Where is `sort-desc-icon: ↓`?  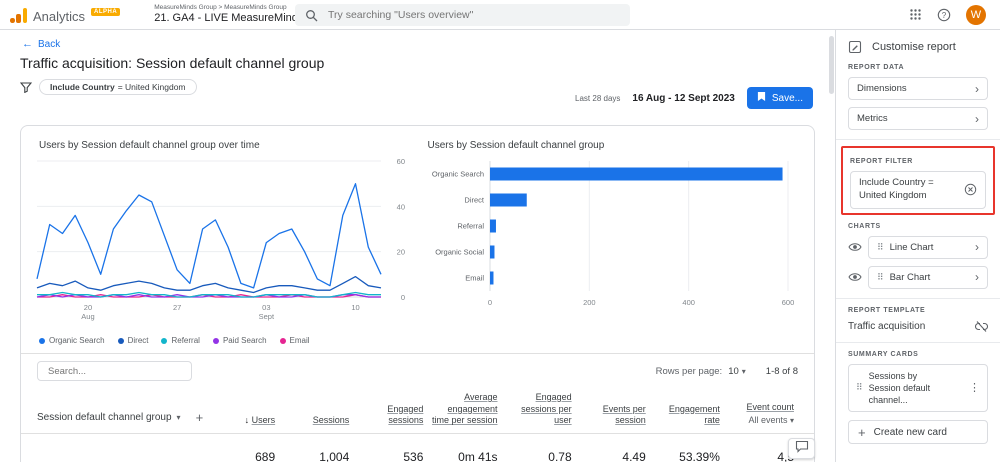 sort-desc-icon: ↓ is located at coordinates (247, 420).